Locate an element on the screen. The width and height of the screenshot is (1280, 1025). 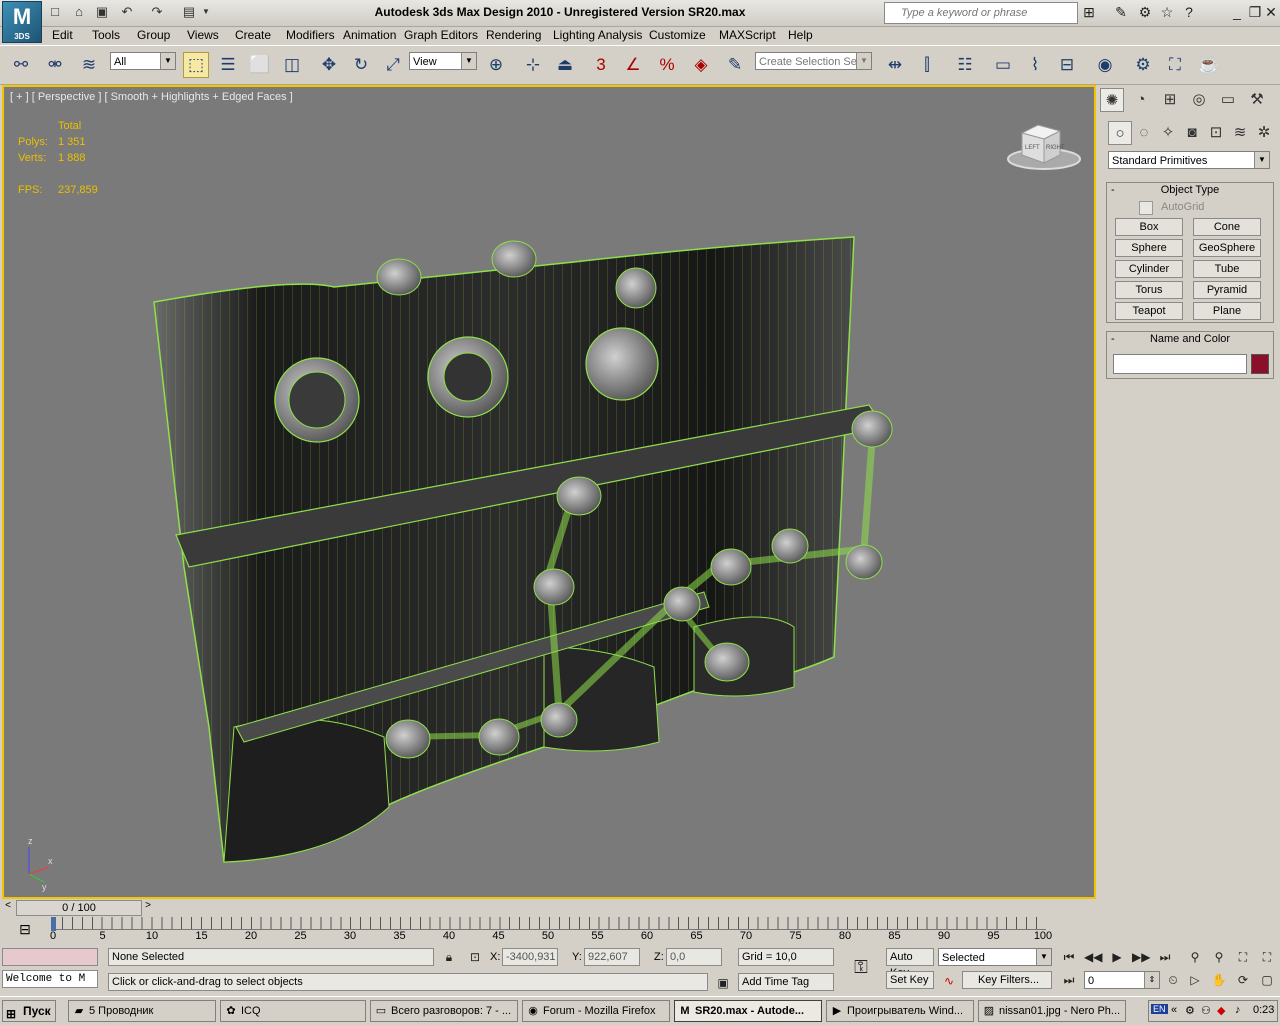
next-frame-icon: ▶▶ is located at coordinates (1141, 957).